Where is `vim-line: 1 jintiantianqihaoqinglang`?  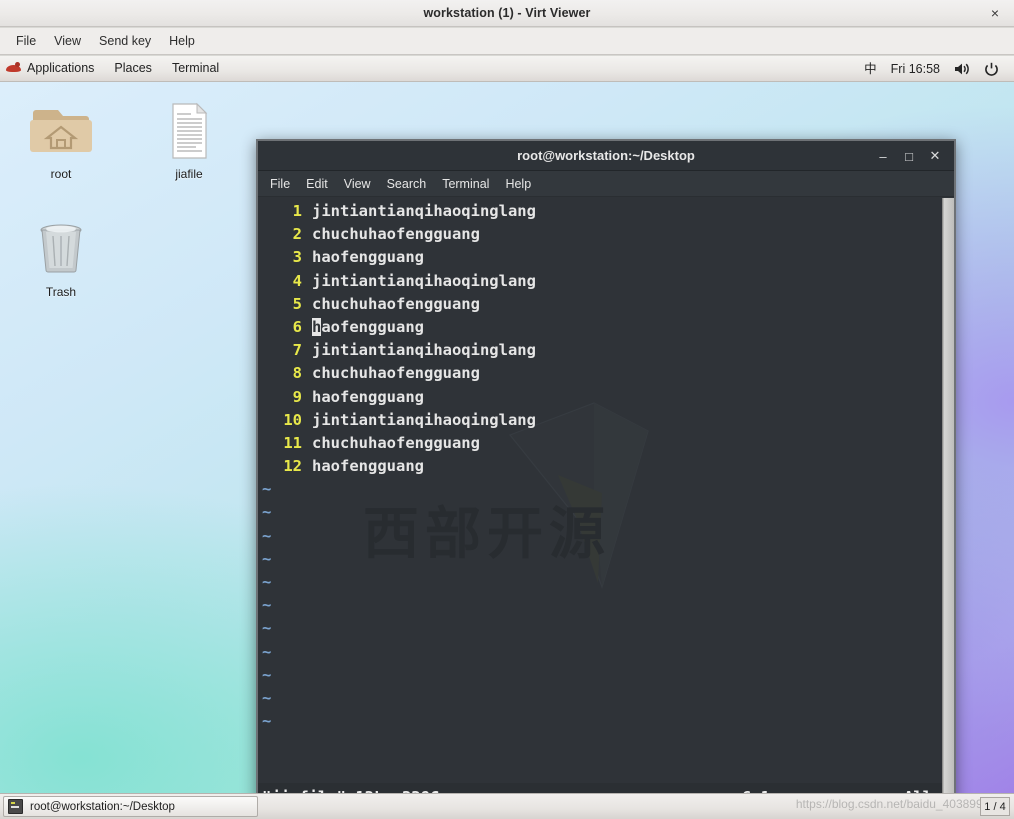 vim-line: 1 jintiantianqihaoqinglang is located at coordinates (606, 211).